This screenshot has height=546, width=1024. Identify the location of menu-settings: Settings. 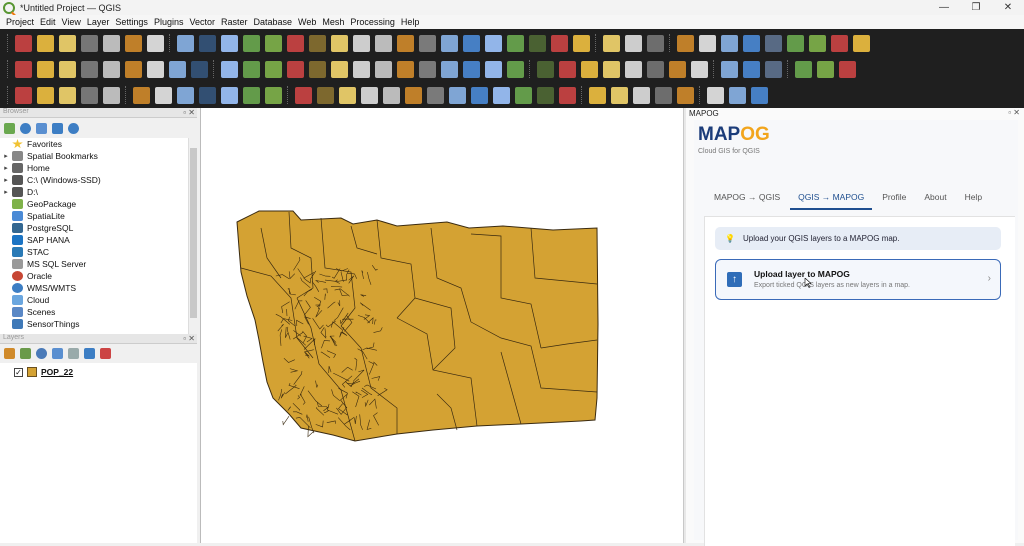
(131, 22).